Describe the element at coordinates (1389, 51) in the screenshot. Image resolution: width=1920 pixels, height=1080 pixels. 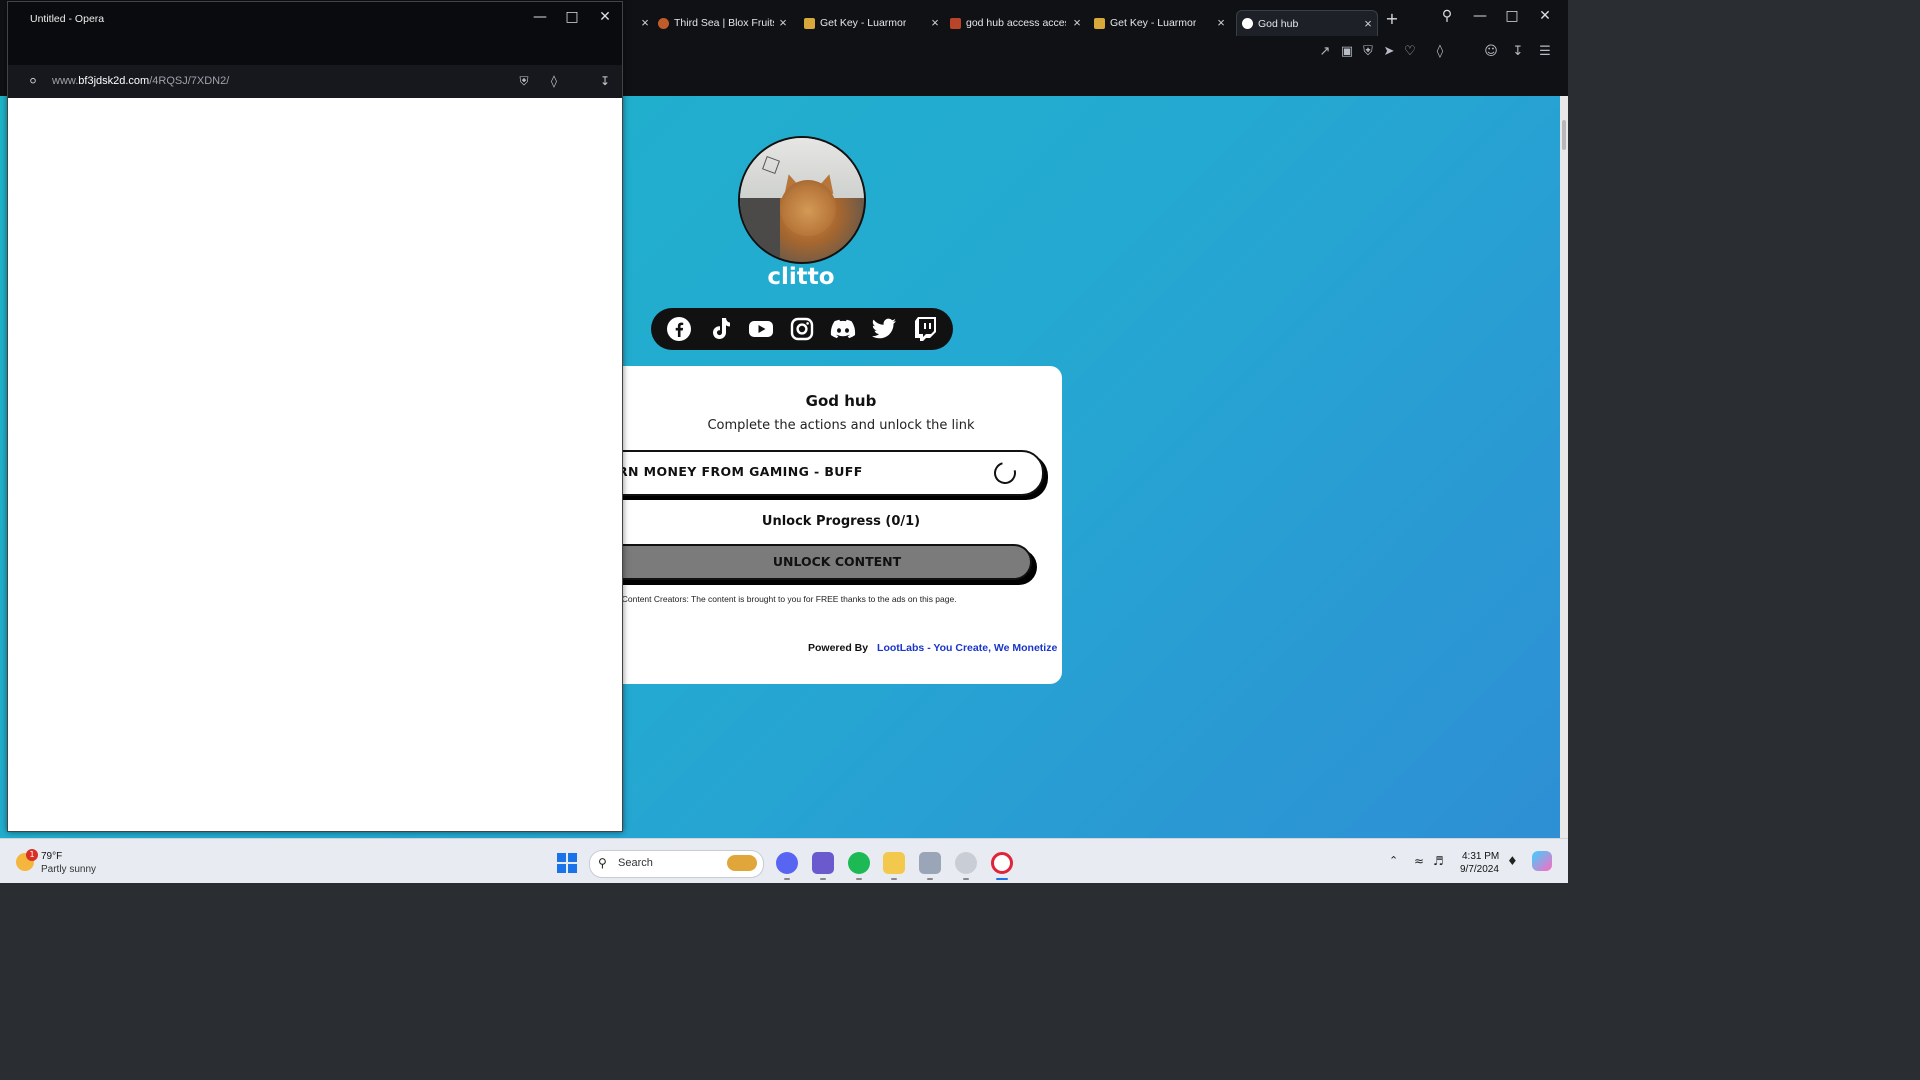
I see `send-icon: ➤` at that location.